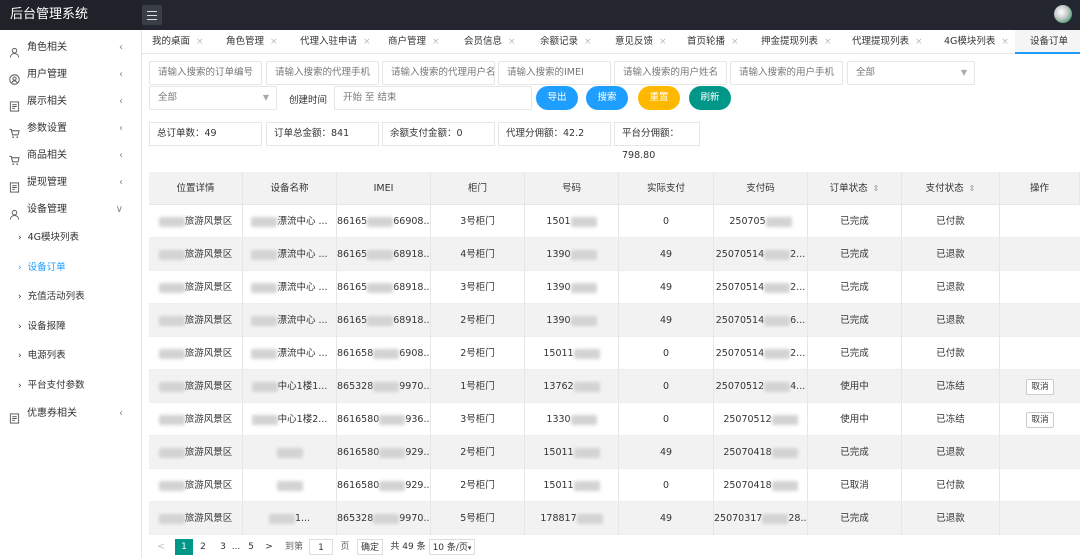  I want to click on tab-2: 代理入驻申请 ×, so click(334, 42).